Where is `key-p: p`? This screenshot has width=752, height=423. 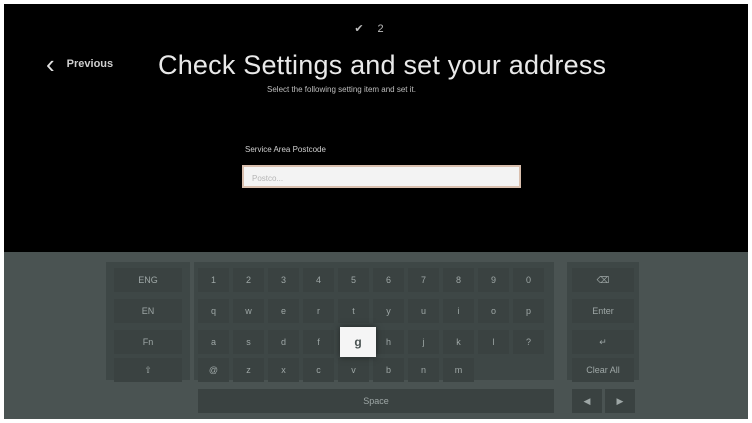 key-p: p is located at coordinates (528, 311).